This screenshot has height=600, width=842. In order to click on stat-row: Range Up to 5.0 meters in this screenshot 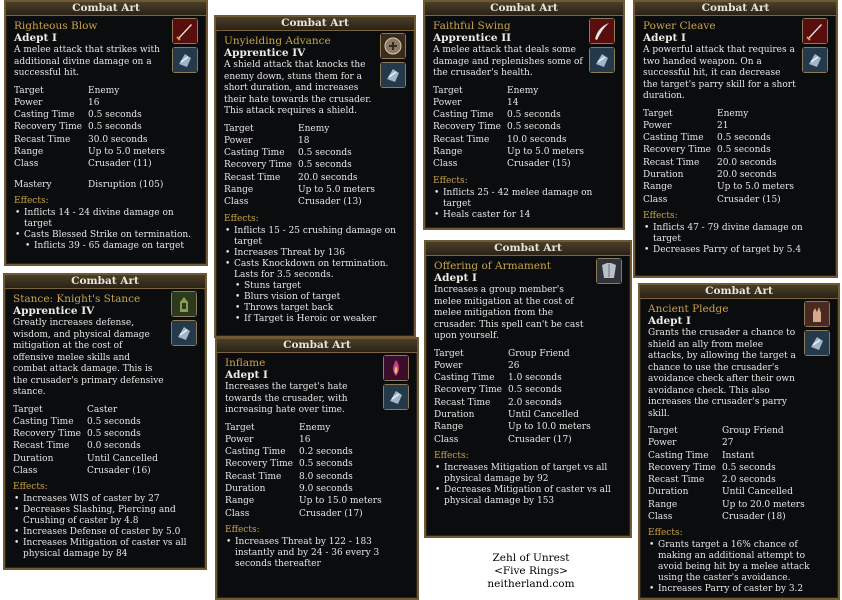, I will do `click(107, 152)`.